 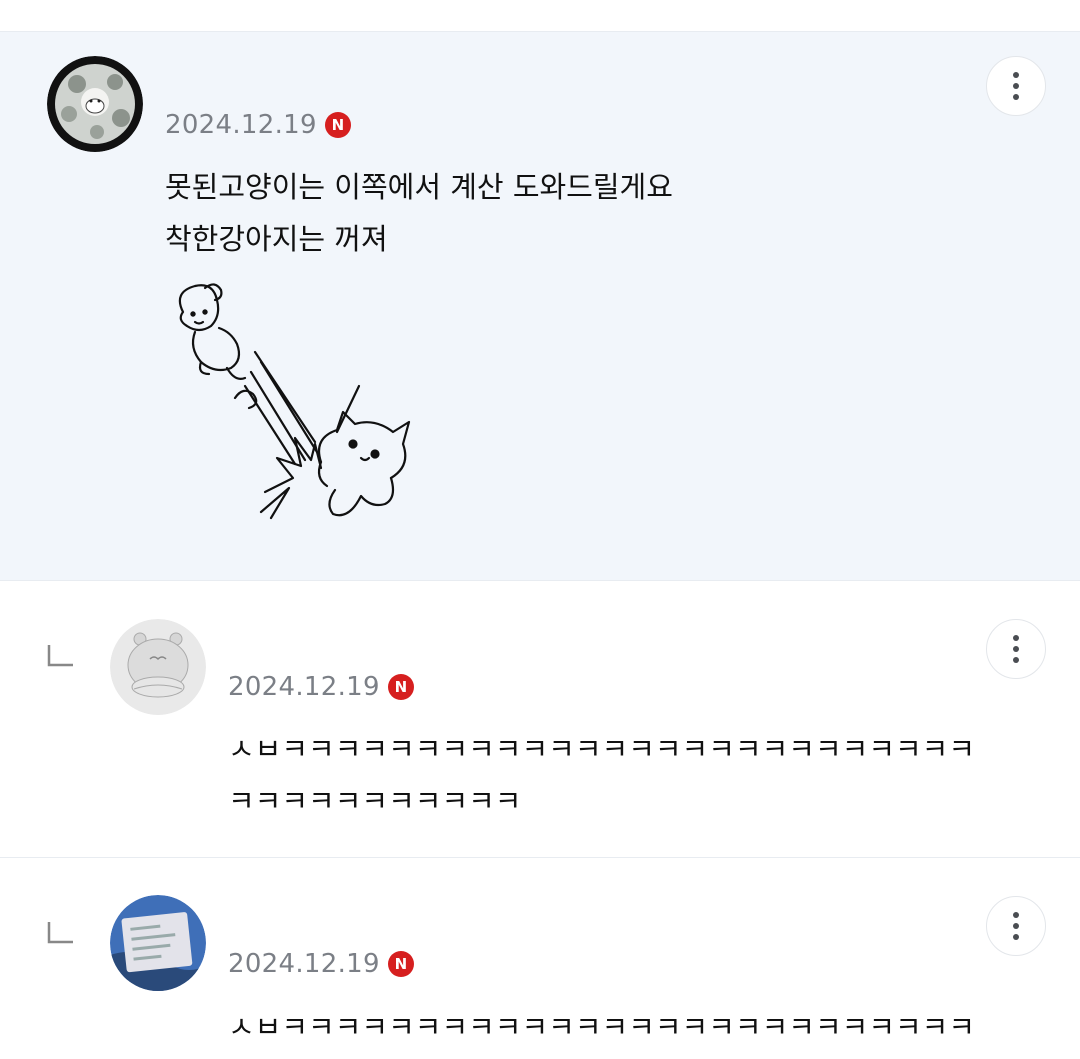 I want to click on comment-text: 못된고양이는 이쪽에서 계산 도와드릴게요 착한강아지는 꺼져, so click(x=419, y=213).